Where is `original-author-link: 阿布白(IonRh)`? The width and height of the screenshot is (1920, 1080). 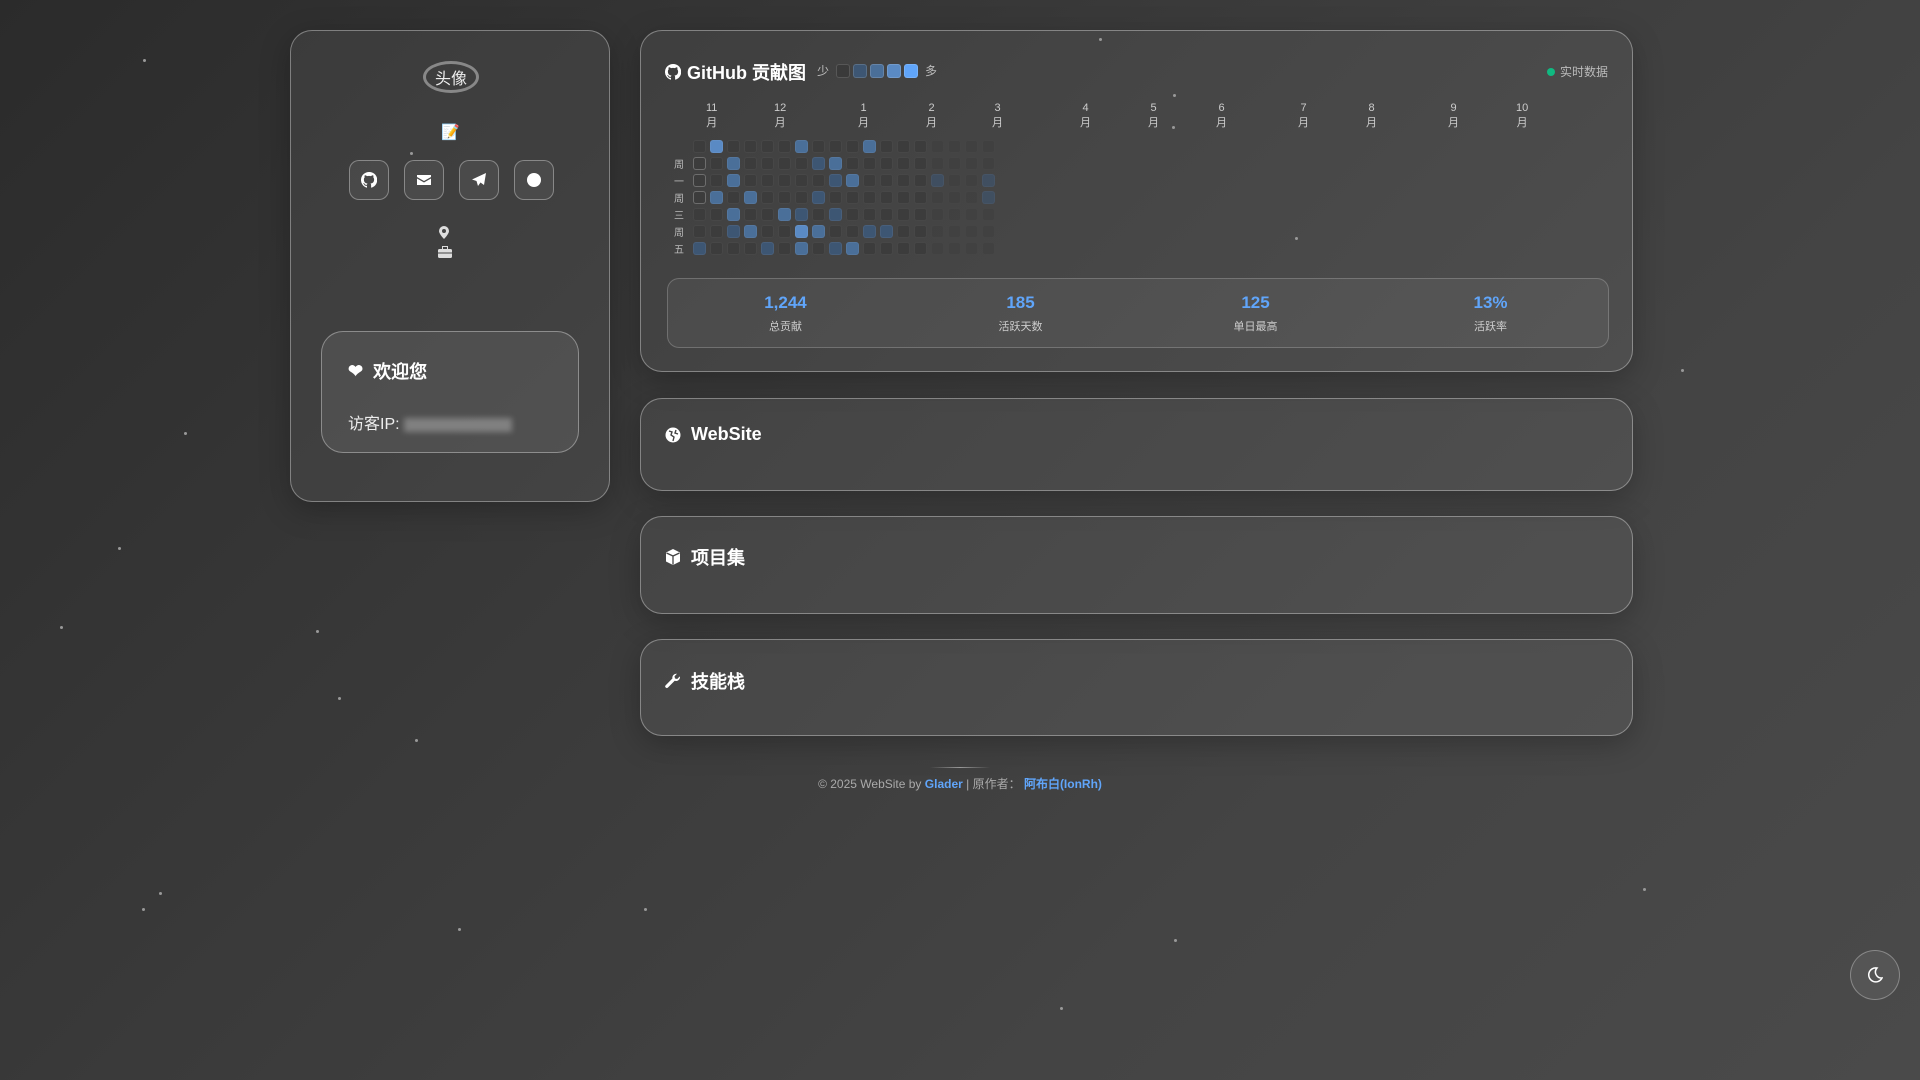
original-author-link: 阿布白(IonRh) is located at coordinates (1063, 784).